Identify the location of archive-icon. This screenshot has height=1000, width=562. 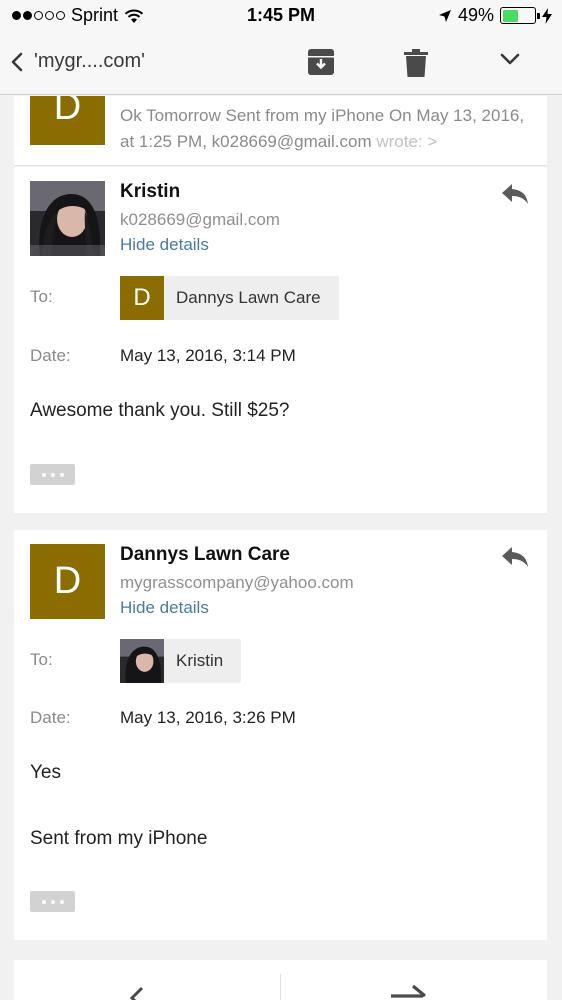
(321, 62).